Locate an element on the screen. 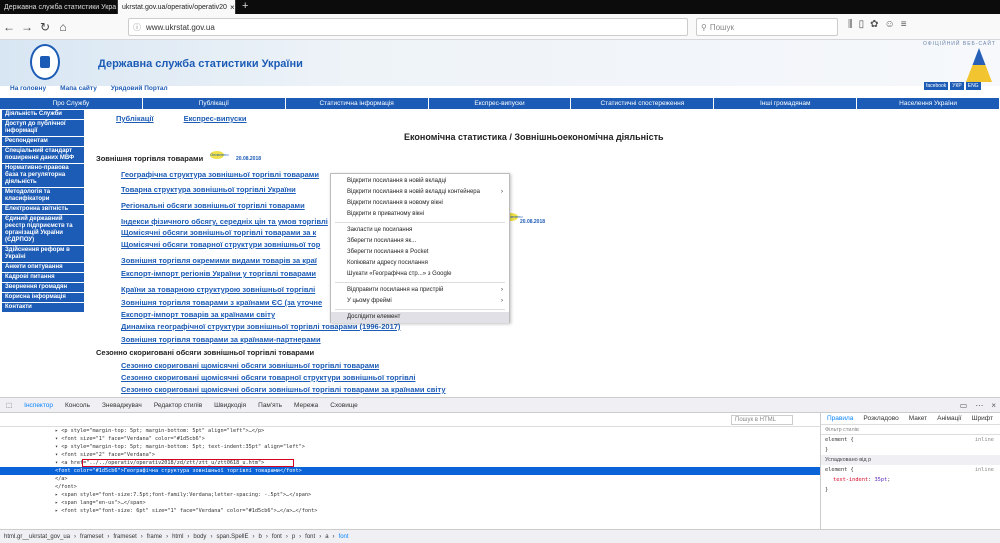  devtools-tab-style-editor: Редактор стилів is located at coordinates (178, 405).